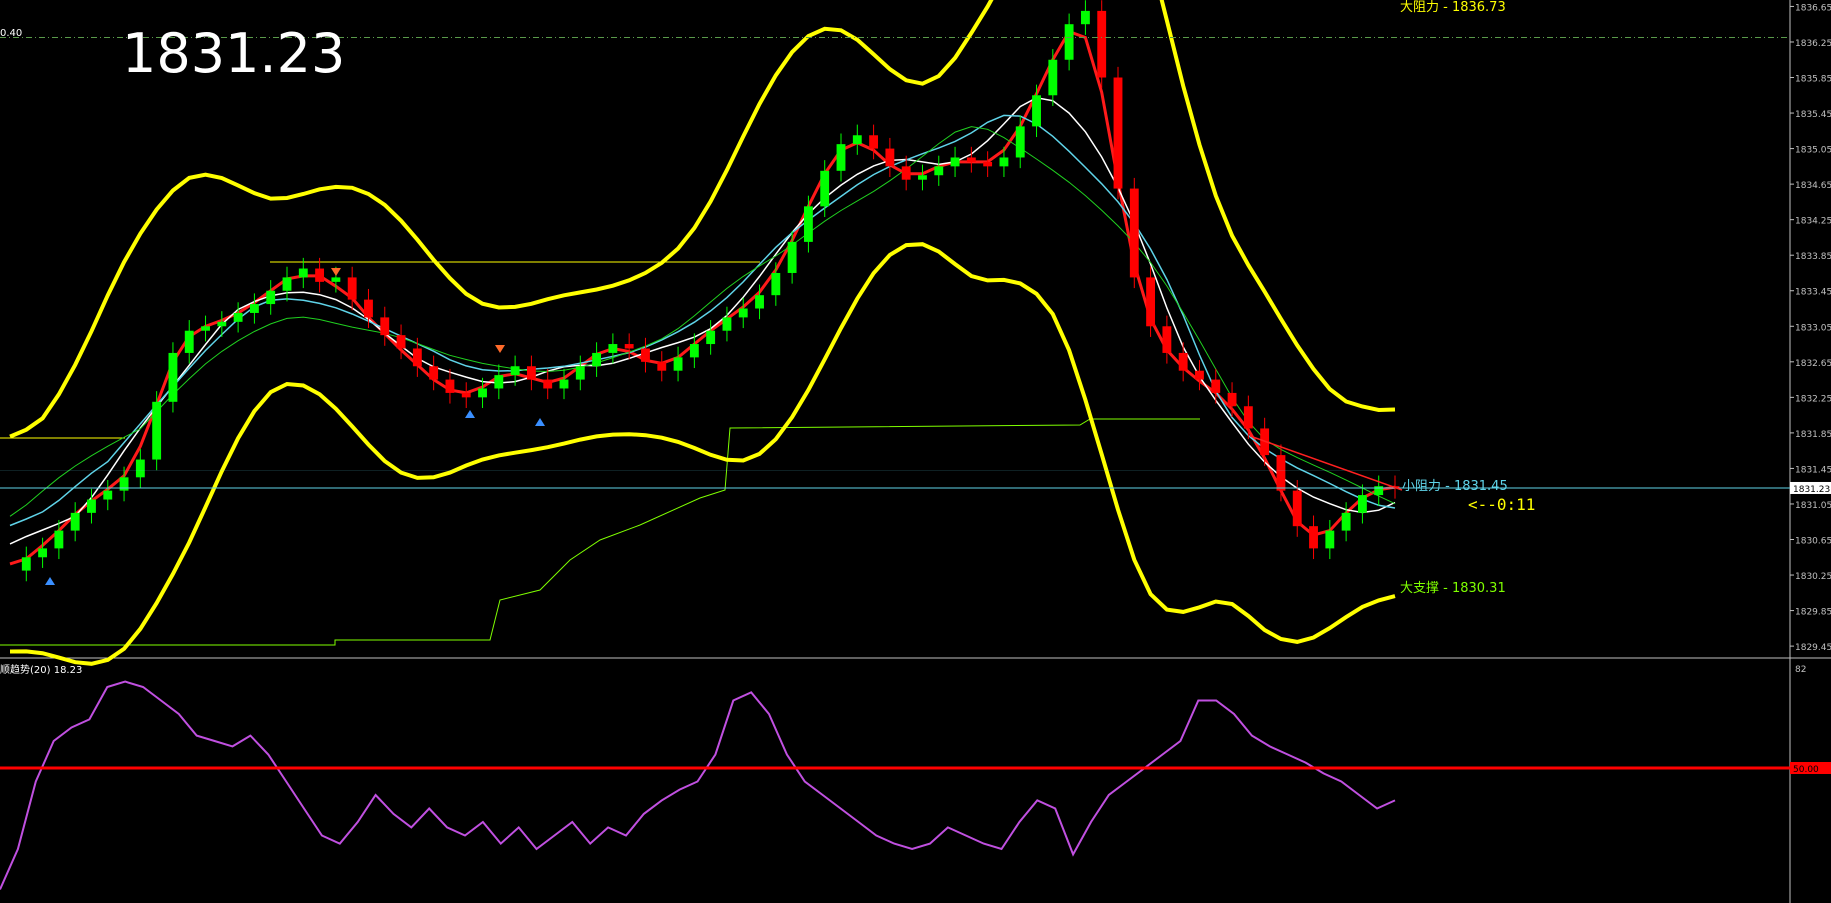 This screenshot has width=1831, height=903. Describe the element at coordinates (1813, 44) in the screenshot. I see `price-tick-label: 1836.25` at that location.